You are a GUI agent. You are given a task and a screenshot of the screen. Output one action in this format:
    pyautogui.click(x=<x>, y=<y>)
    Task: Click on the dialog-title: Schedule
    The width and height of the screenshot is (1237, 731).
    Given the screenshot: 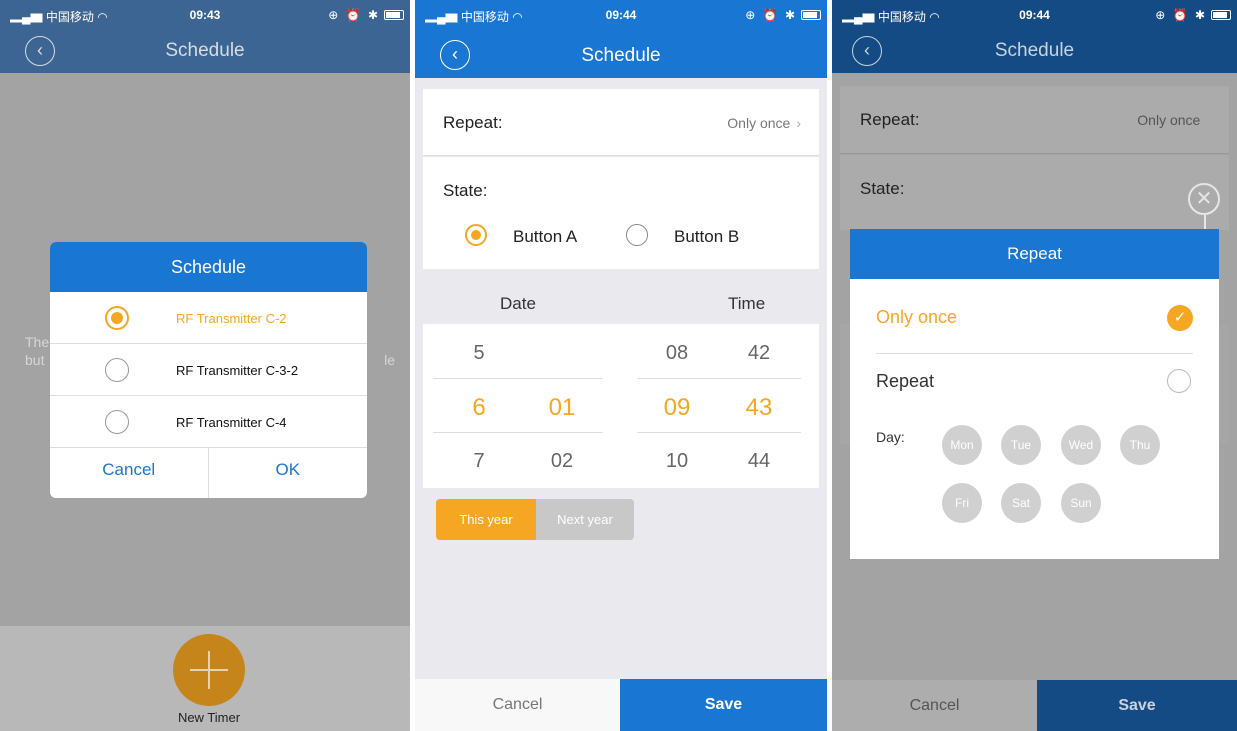 What is the action you would take?
    pyautogui.click(x=208, y=267)
    